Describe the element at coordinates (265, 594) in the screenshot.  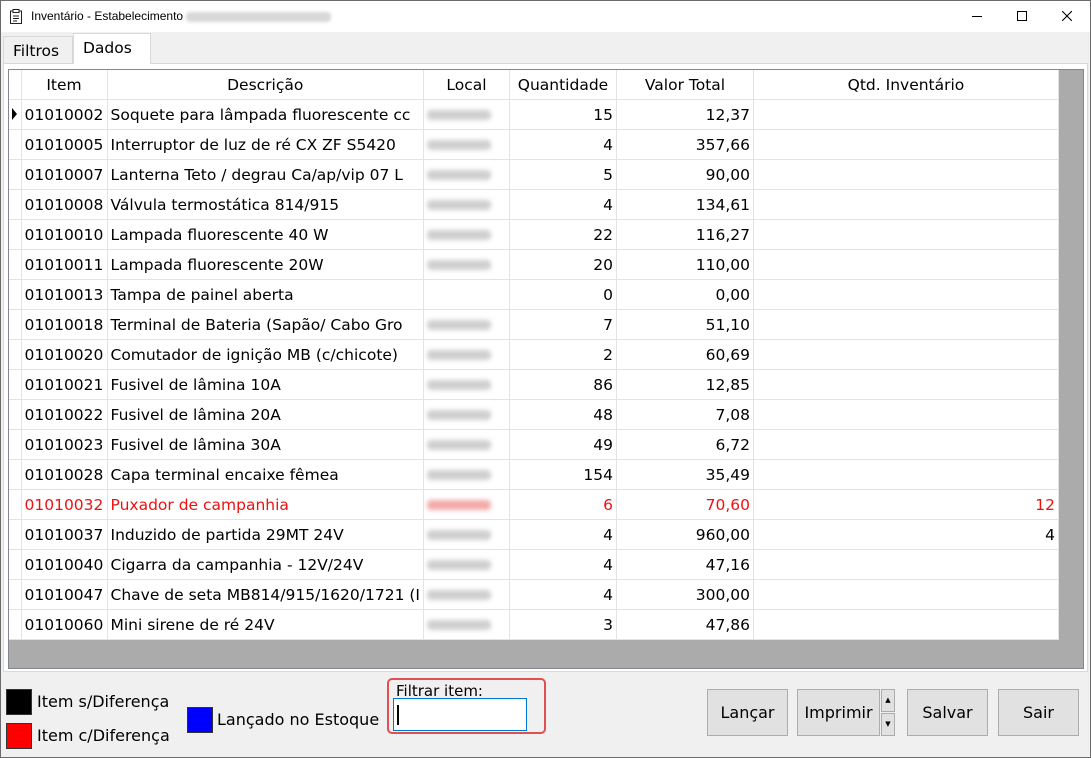
I see `cell-descricao: Chave de seta MB814/915/1620/1721 (I` at that location.